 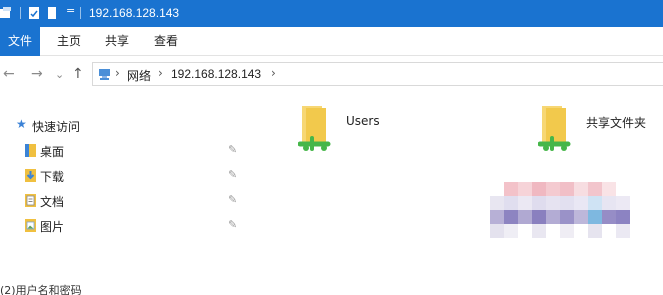 What do you see at coordinates (69, 41) in the screenshot?
I see `tab-home: 主页` at bounding box center [69, 41].